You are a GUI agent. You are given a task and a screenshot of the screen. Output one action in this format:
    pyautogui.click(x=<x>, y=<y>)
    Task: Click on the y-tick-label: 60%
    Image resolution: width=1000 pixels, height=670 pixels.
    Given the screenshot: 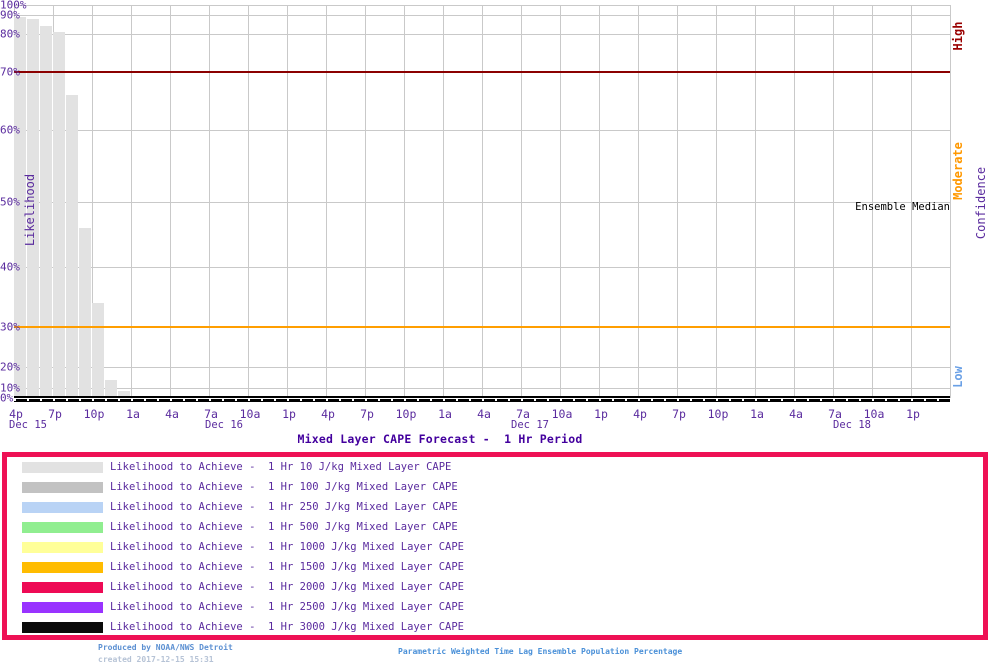 What is the action you would take?
    pyautogui.click(x=10, y=130)
    